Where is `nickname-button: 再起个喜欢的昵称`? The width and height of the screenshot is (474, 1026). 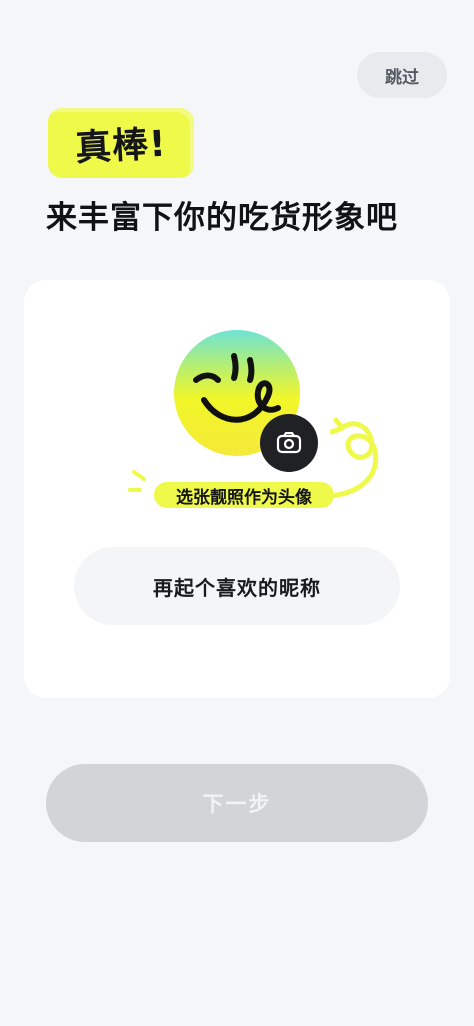 nickname-button: 再起个喜欢的昵称 is located at coordinates (237, 586).